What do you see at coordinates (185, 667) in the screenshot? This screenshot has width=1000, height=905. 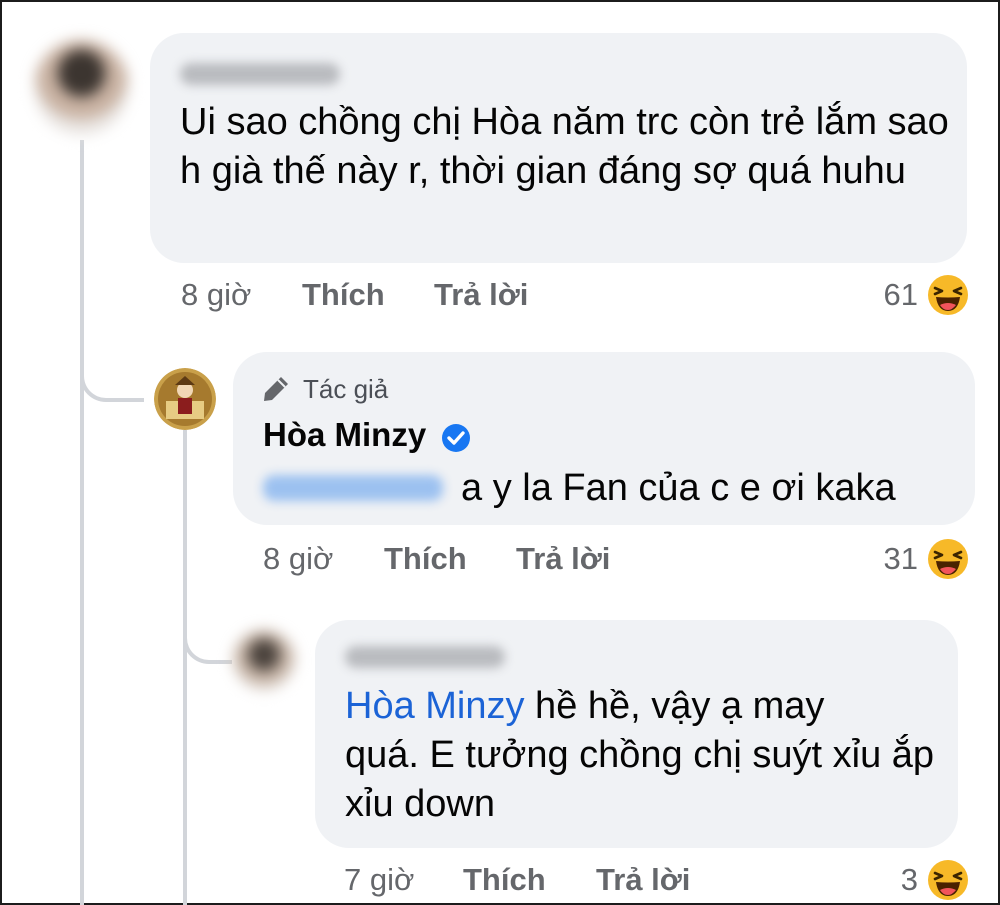 I see `thread-line-reply` at bounding box center [185, 667].